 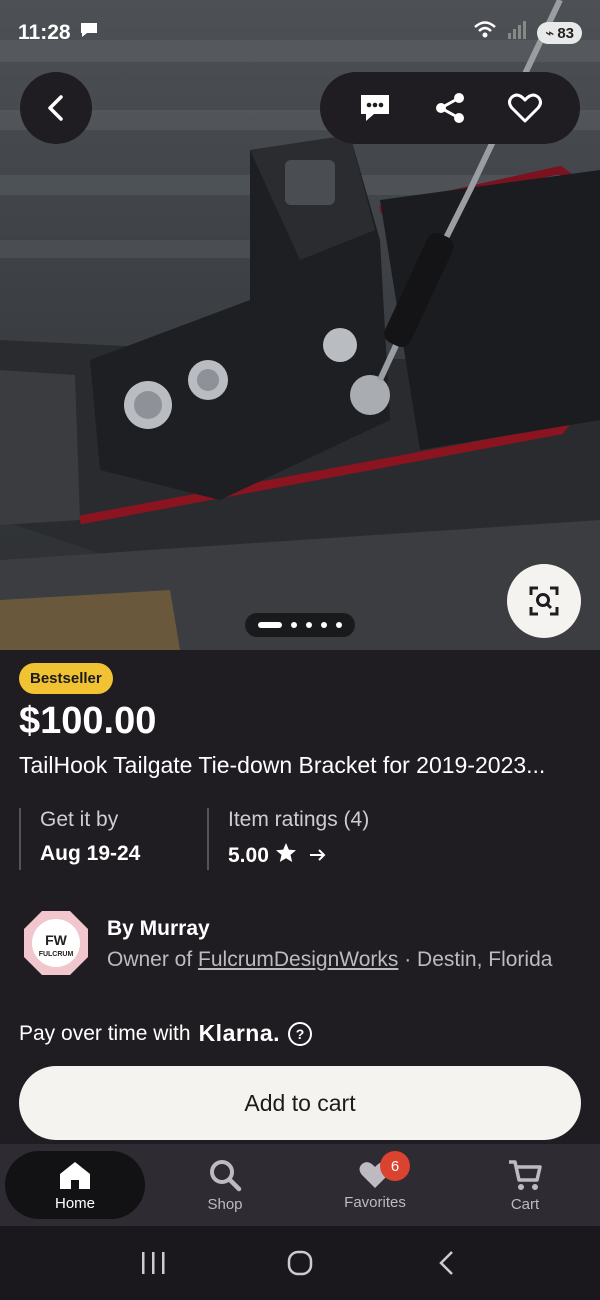 What do you see at coordinates (298, 959) in the screenshot?
I see `shop-link: FulcrumDesignWorks` at bounding box center [298, 959].